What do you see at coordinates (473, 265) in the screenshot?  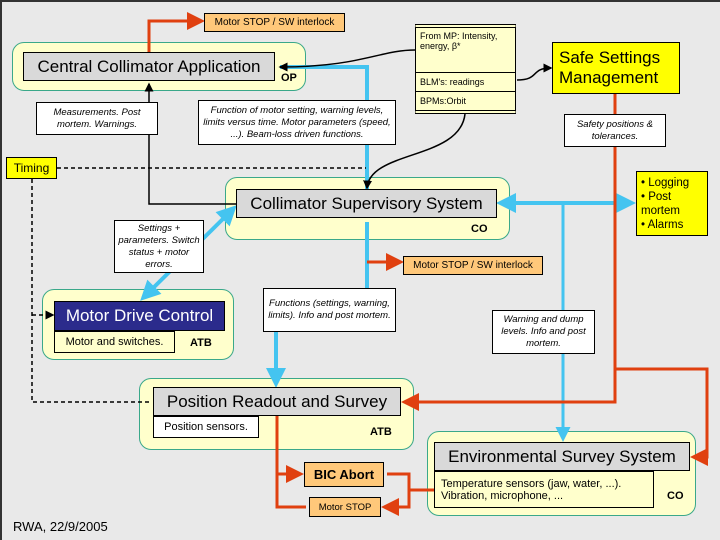 I see `motor-stop-mid: Motor STOP / SW interlock` at bounding box center [473, 265].